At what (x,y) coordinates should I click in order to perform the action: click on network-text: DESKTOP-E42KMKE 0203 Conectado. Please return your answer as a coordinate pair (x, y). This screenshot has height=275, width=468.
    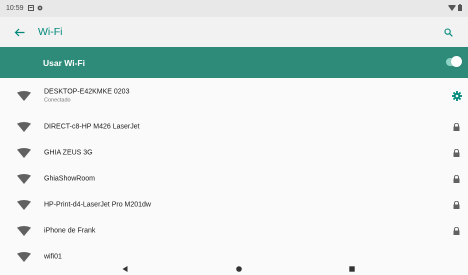
    Looking at the image, I should click on (86, 96).